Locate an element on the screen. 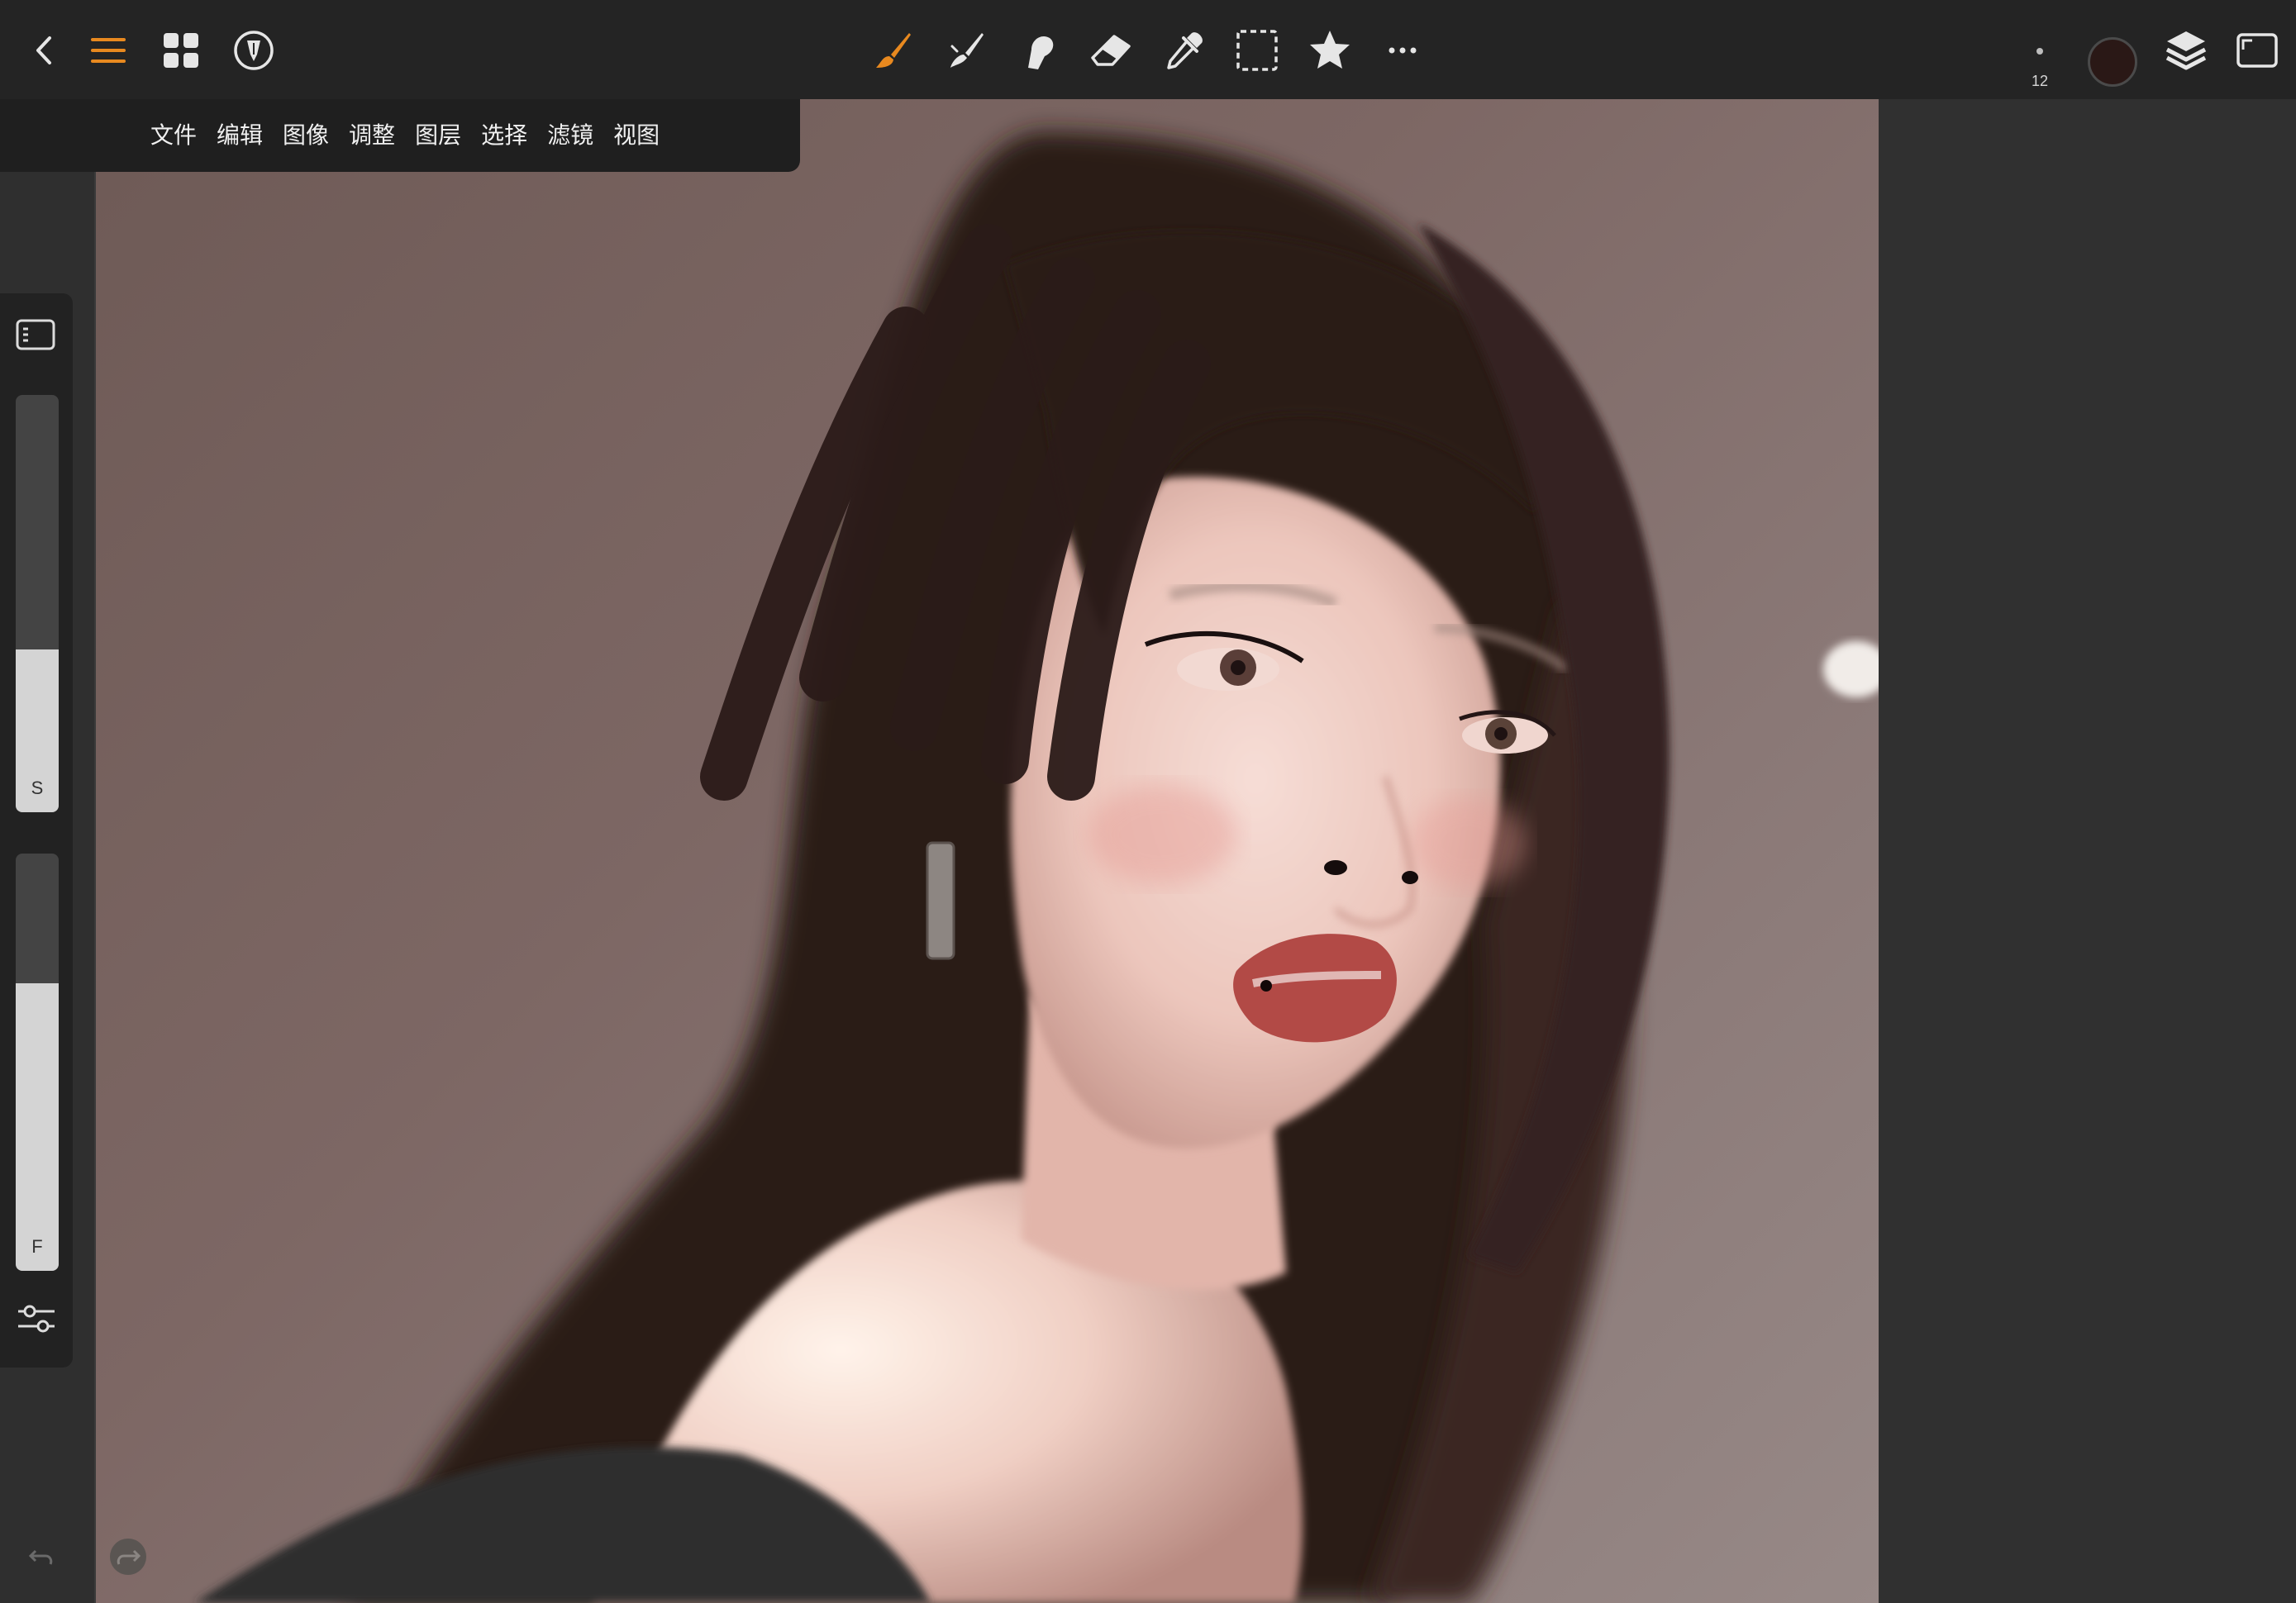 This screenshot has width=2296, height=1603. undo-button is located at coordinates (41, 1557).